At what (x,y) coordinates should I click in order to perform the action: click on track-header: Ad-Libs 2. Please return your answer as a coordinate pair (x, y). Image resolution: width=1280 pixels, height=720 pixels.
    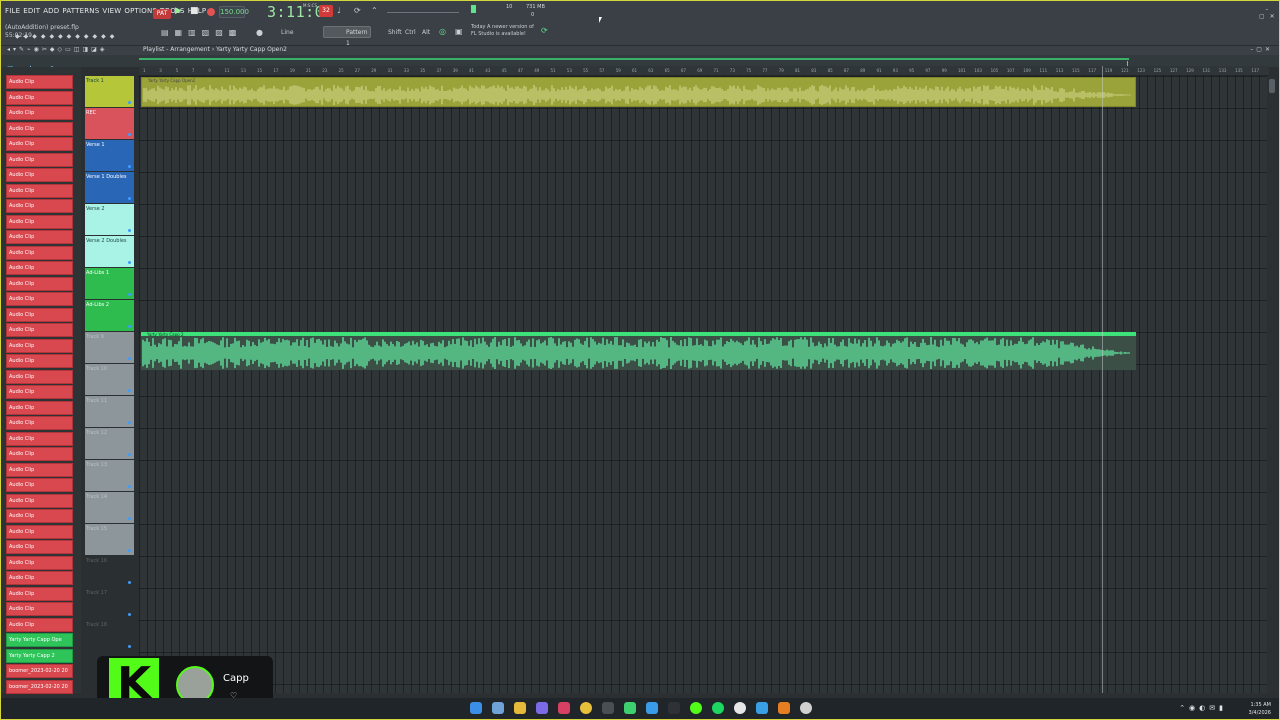
    Looking at the image, I should click on (109, 315).